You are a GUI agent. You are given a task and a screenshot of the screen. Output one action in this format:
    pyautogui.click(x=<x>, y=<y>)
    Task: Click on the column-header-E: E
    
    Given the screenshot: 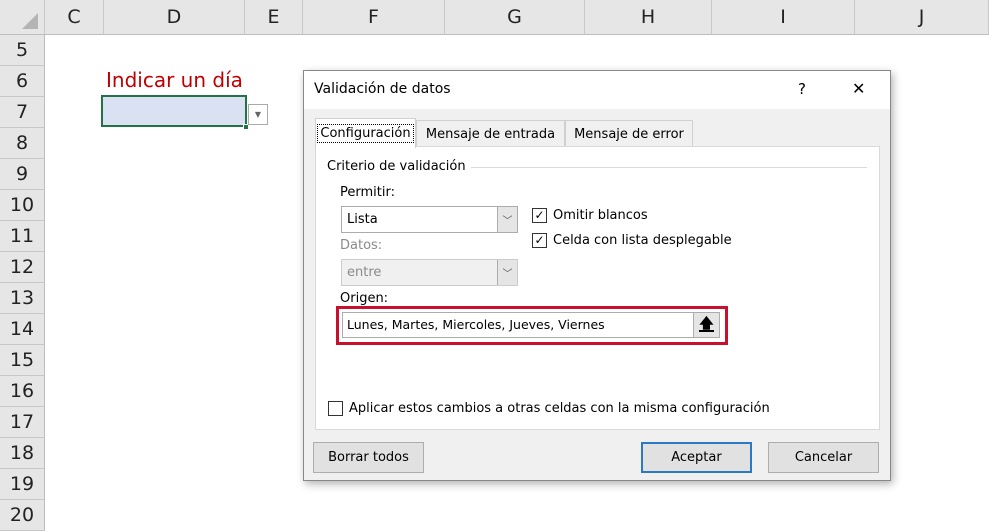 What is the action you would take?
    pyautogui.click(x=274, y=17)
    